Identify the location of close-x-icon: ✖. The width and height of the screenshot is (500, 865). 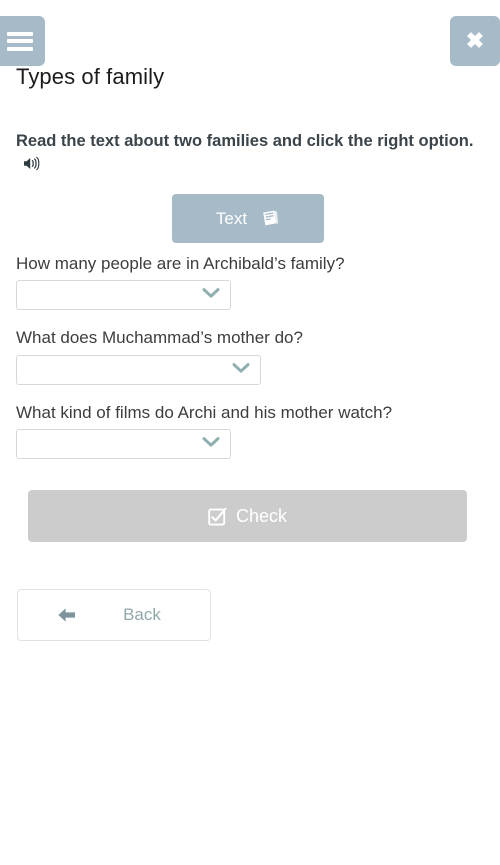
(475, 40).